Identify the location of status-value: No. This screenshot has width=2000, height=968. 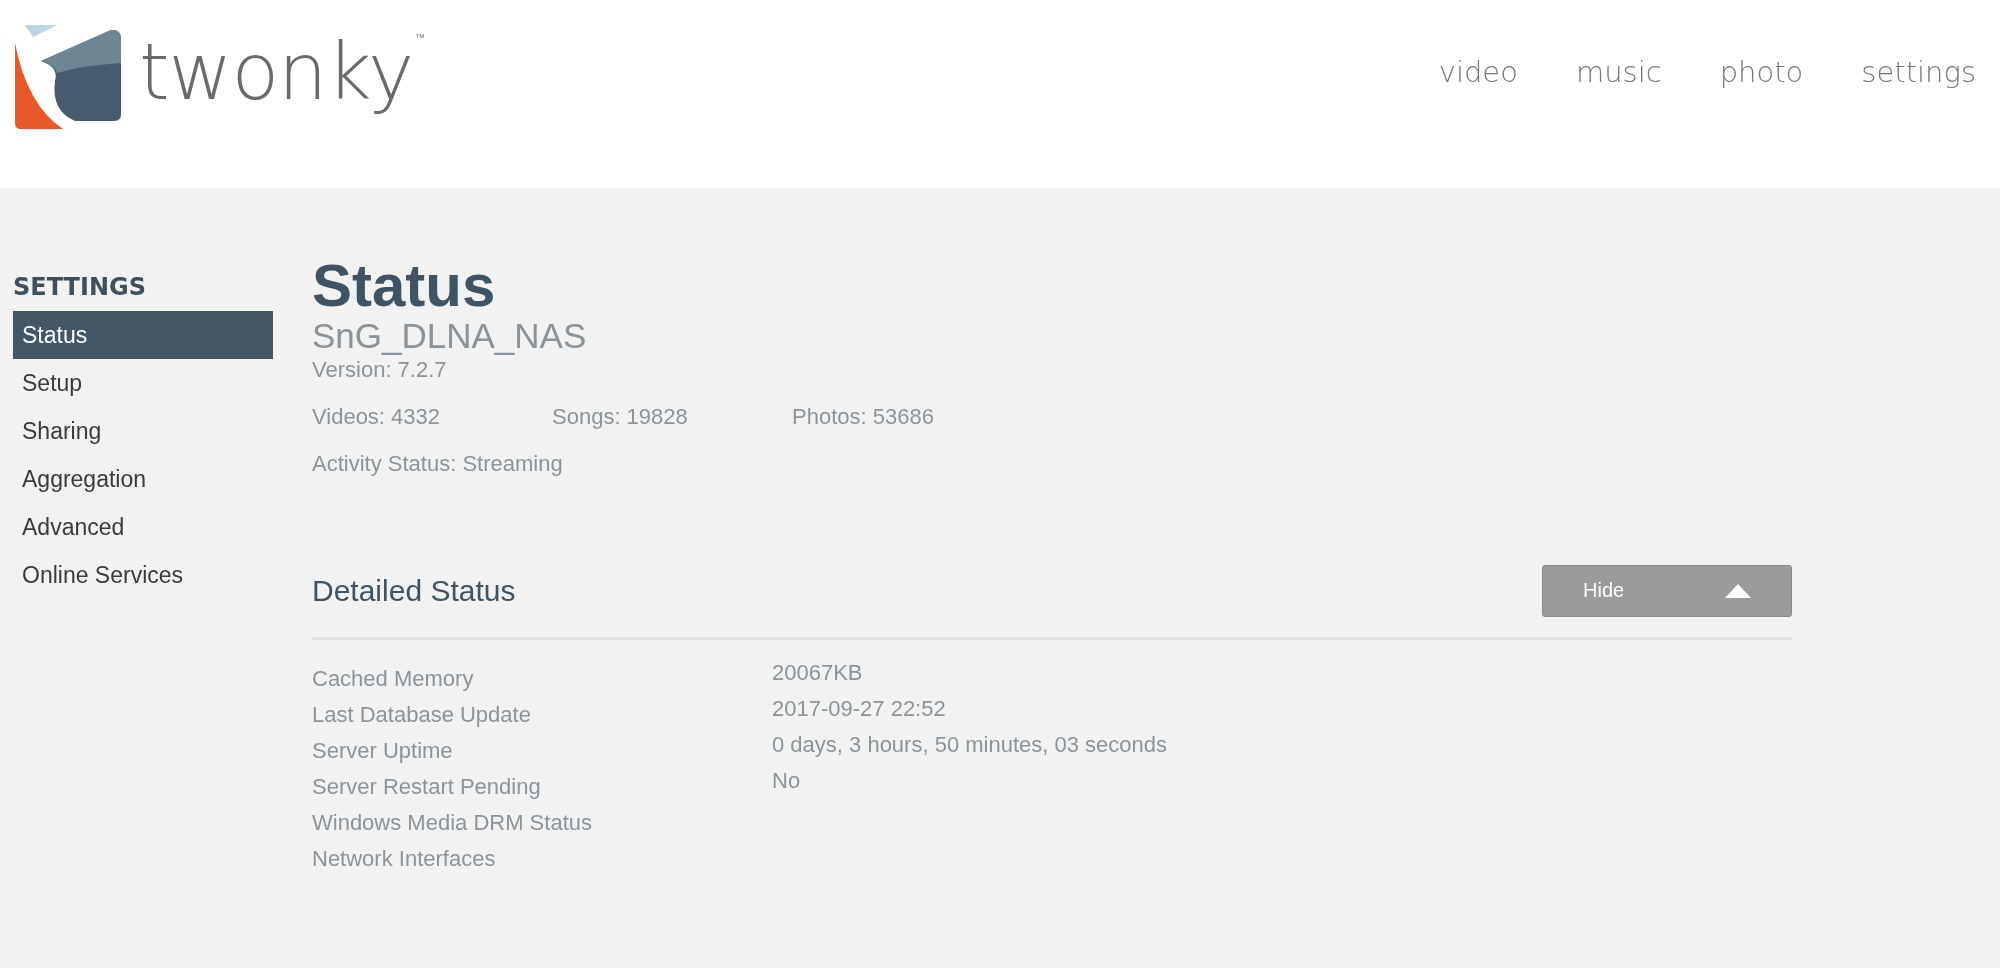
(787, 780).